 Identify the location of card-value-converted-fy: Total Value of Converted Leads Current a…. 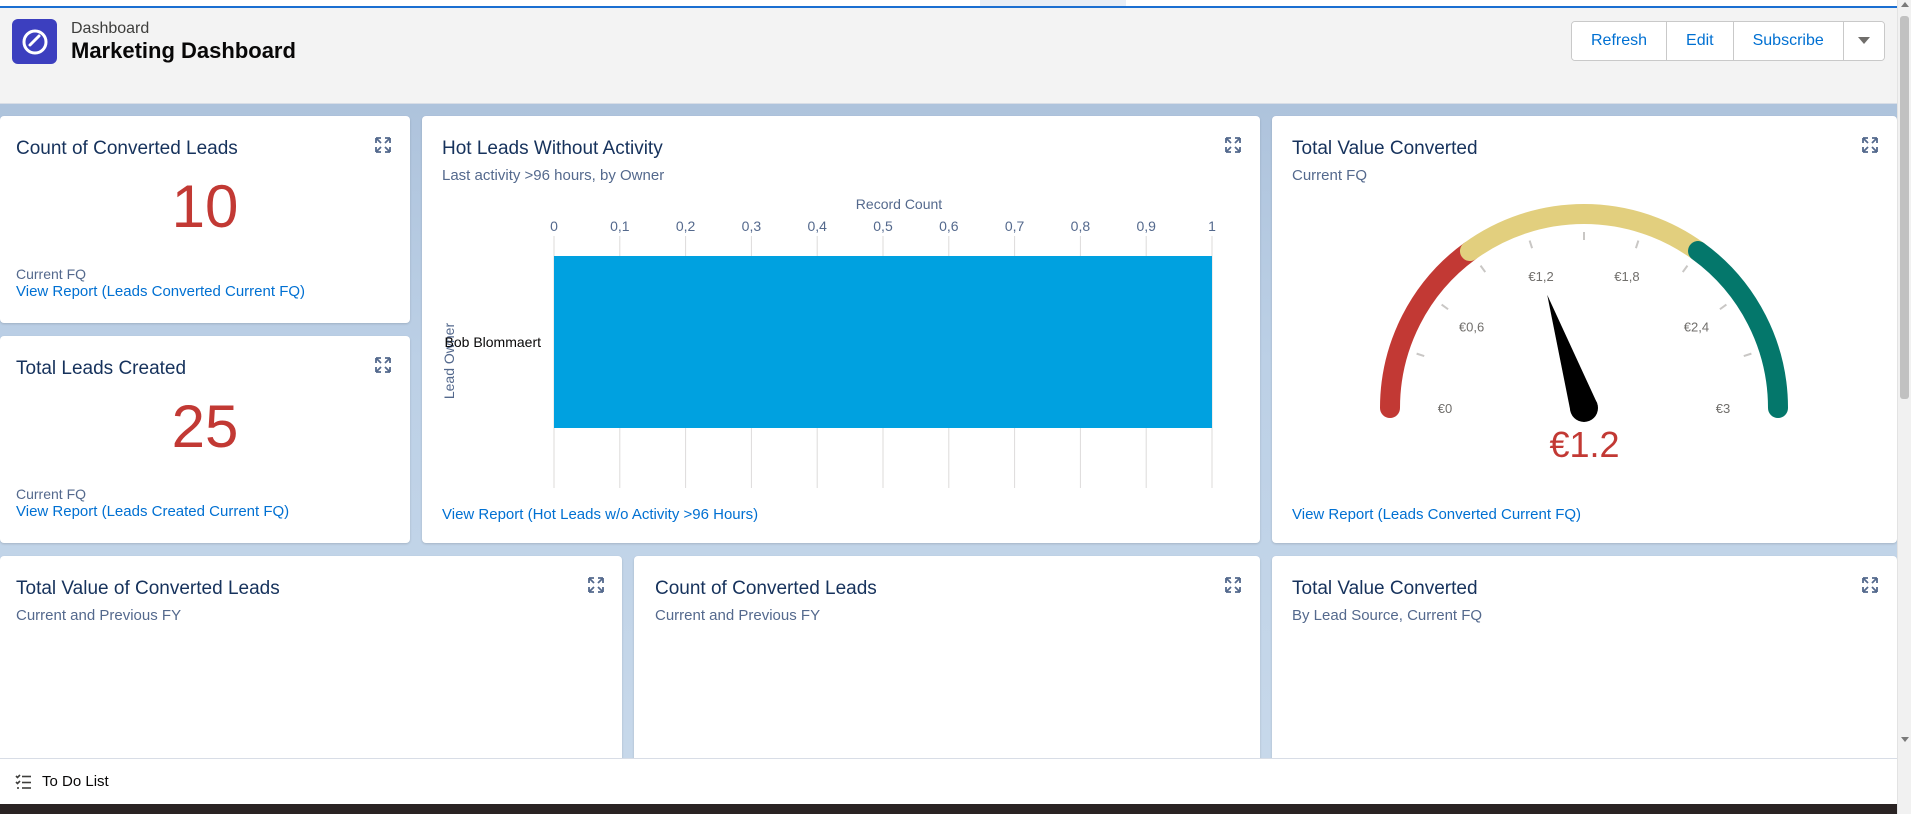
(311, 666).